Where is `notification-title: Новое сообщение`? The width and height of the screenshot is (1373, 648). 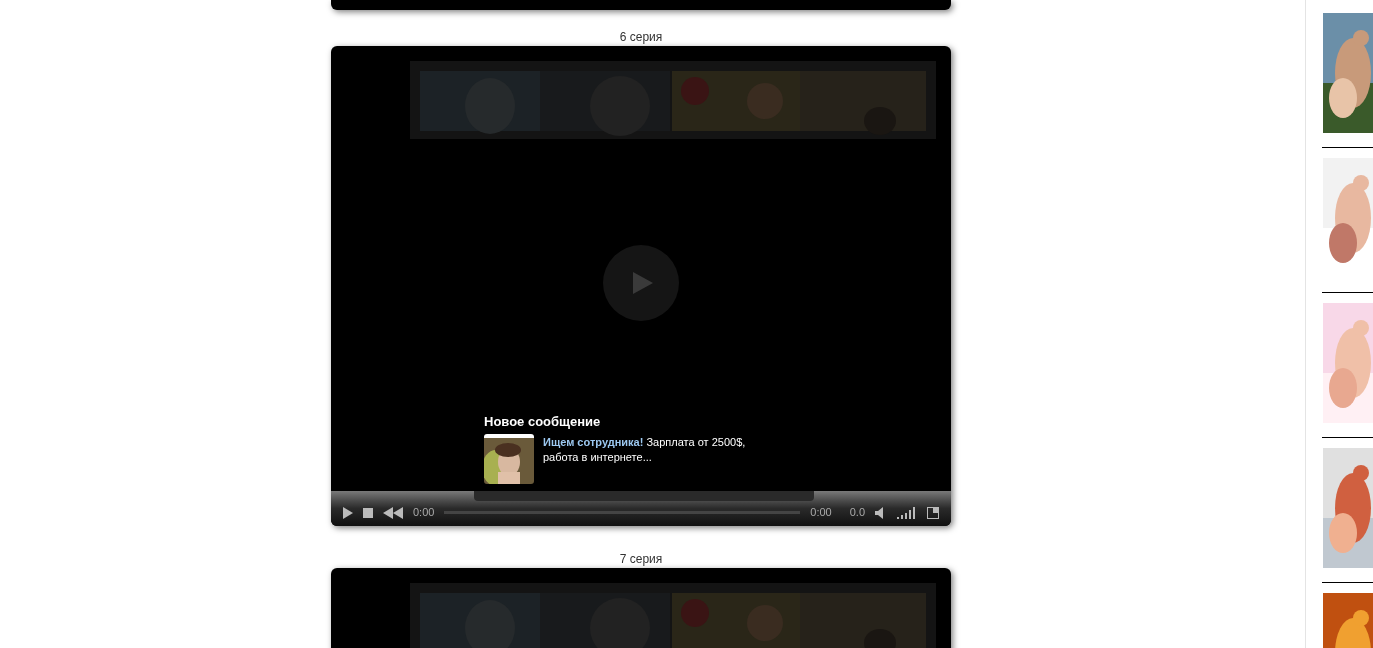
notification-title: Новое сообщение is located at coordinates (543, 422).